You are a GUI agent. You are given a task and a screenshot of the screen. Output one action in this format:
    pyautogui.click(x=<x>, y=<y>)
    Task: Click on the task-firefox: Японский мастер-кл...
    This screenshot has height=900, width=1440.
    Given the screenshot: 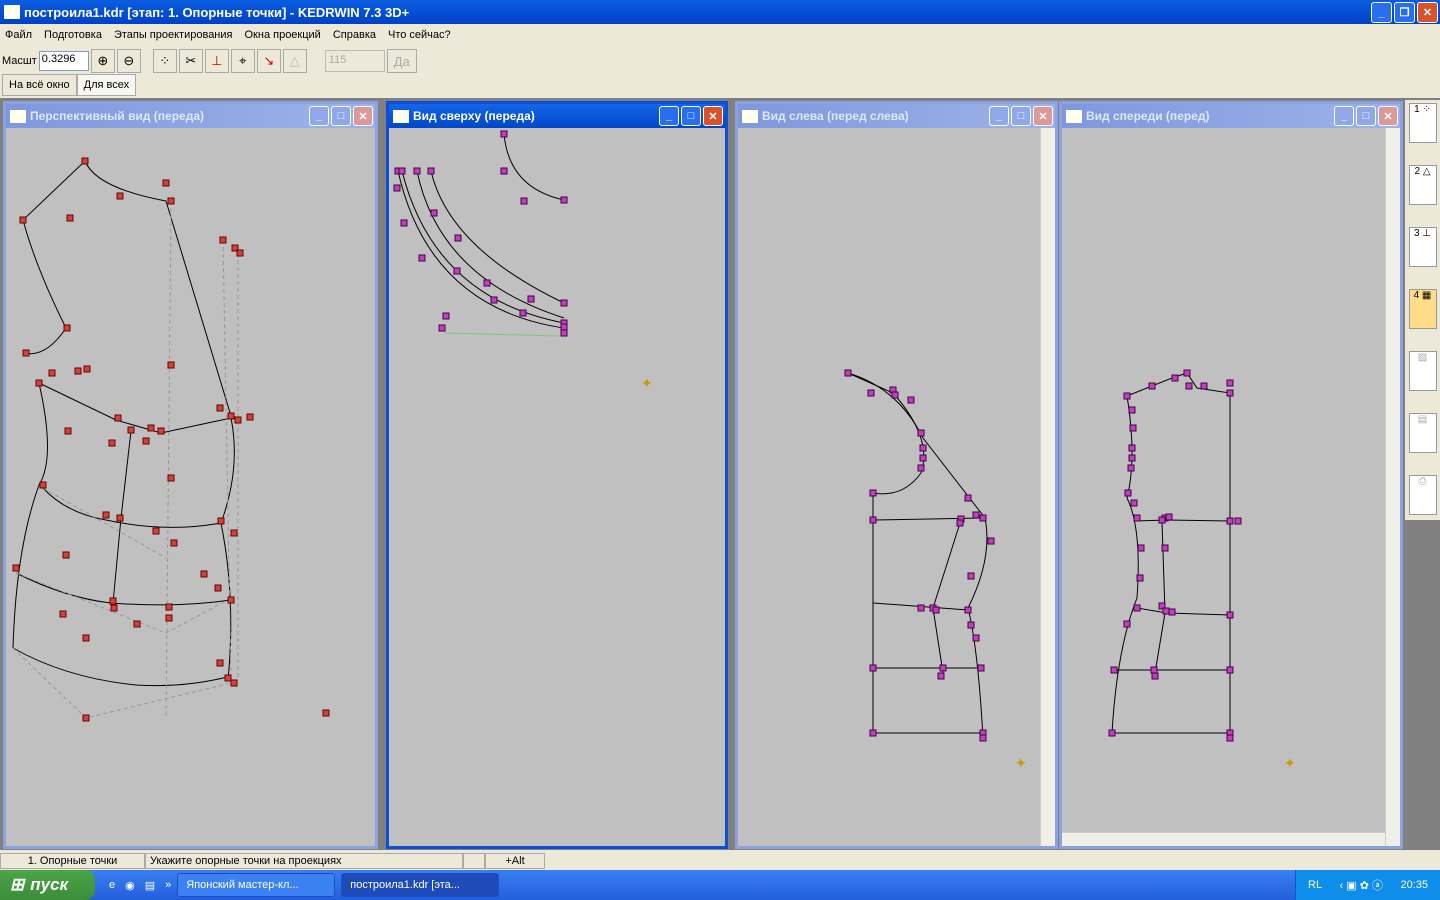 What is the action you would take?
    pyautogui.click(x=256, y=885)
    